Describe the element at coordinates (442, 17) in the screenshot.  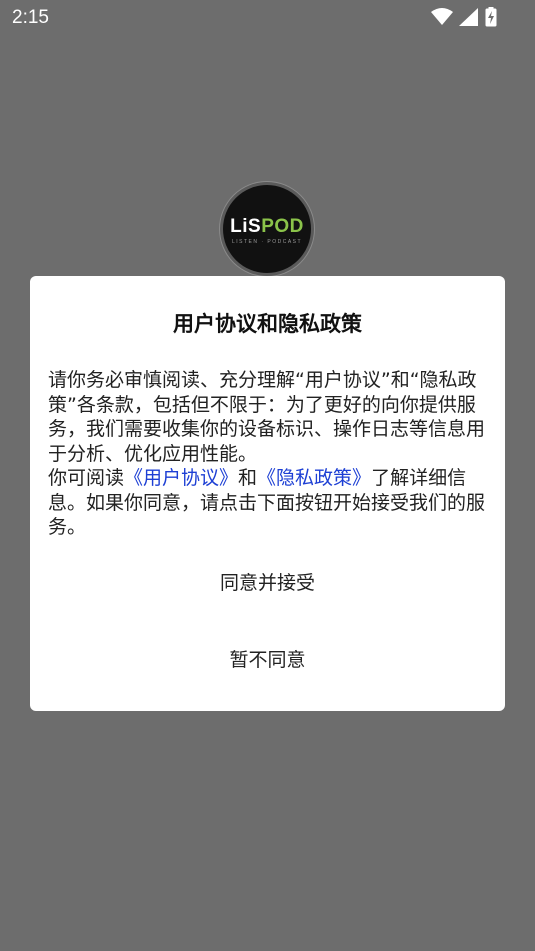
I see `wifi-icon` at that location.